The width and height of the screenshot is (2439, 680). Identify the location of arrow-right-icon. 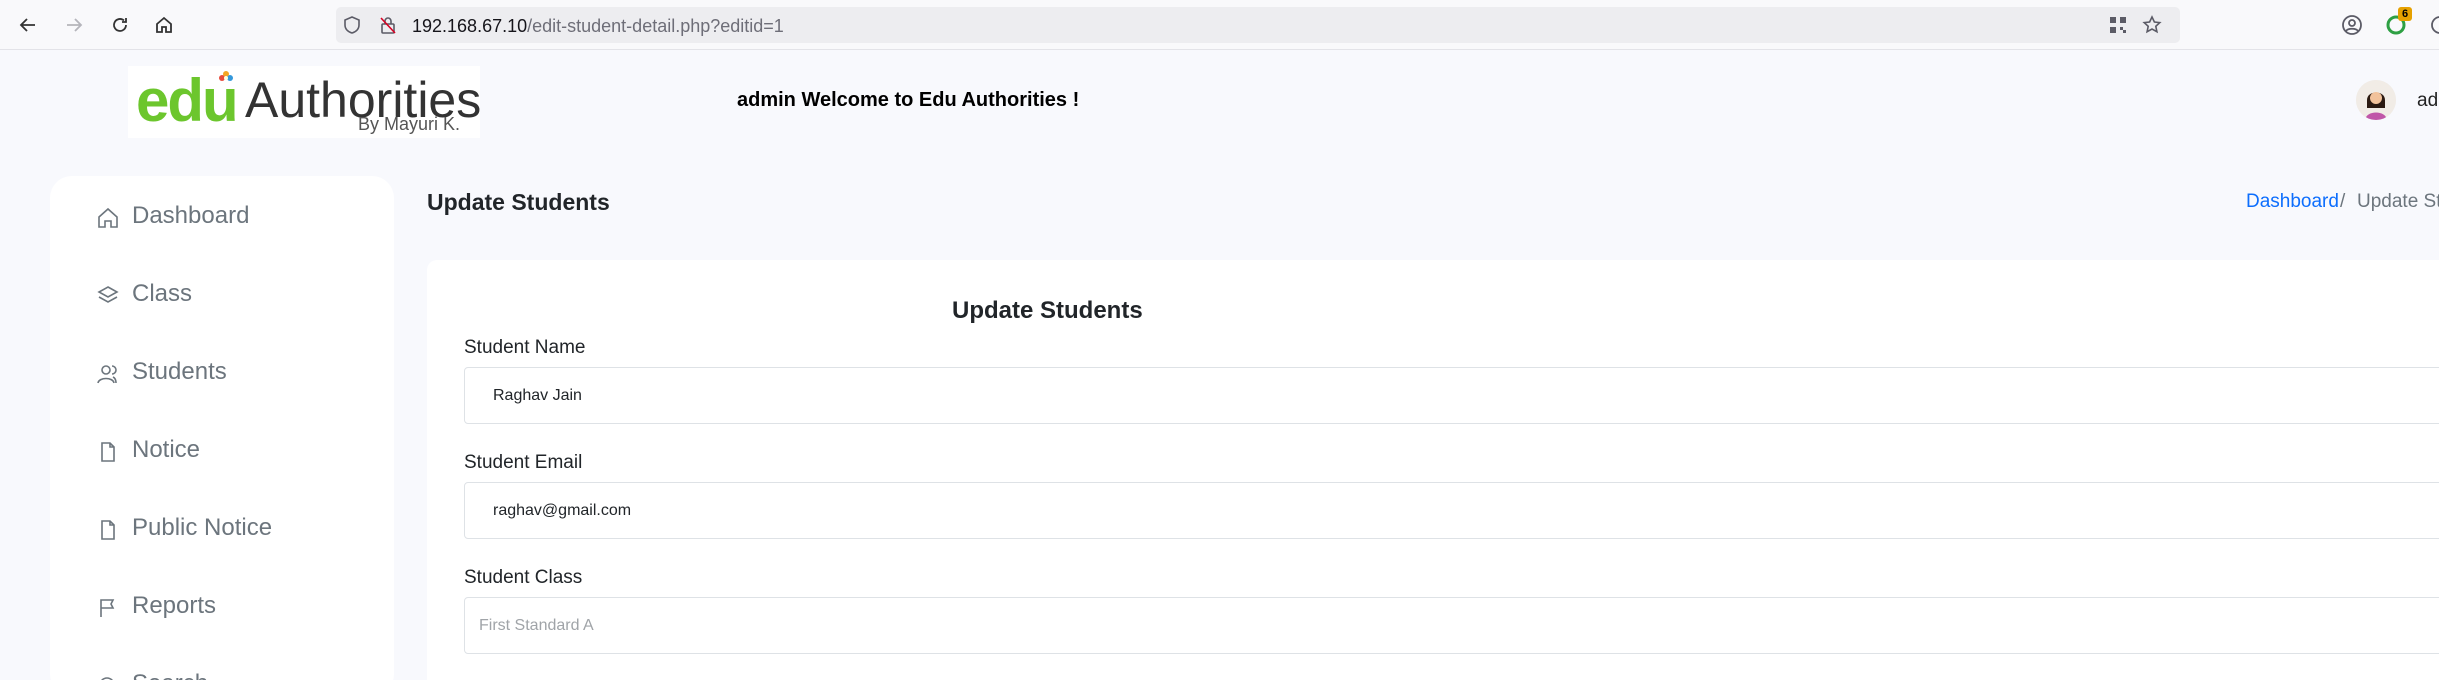
(75, 25).